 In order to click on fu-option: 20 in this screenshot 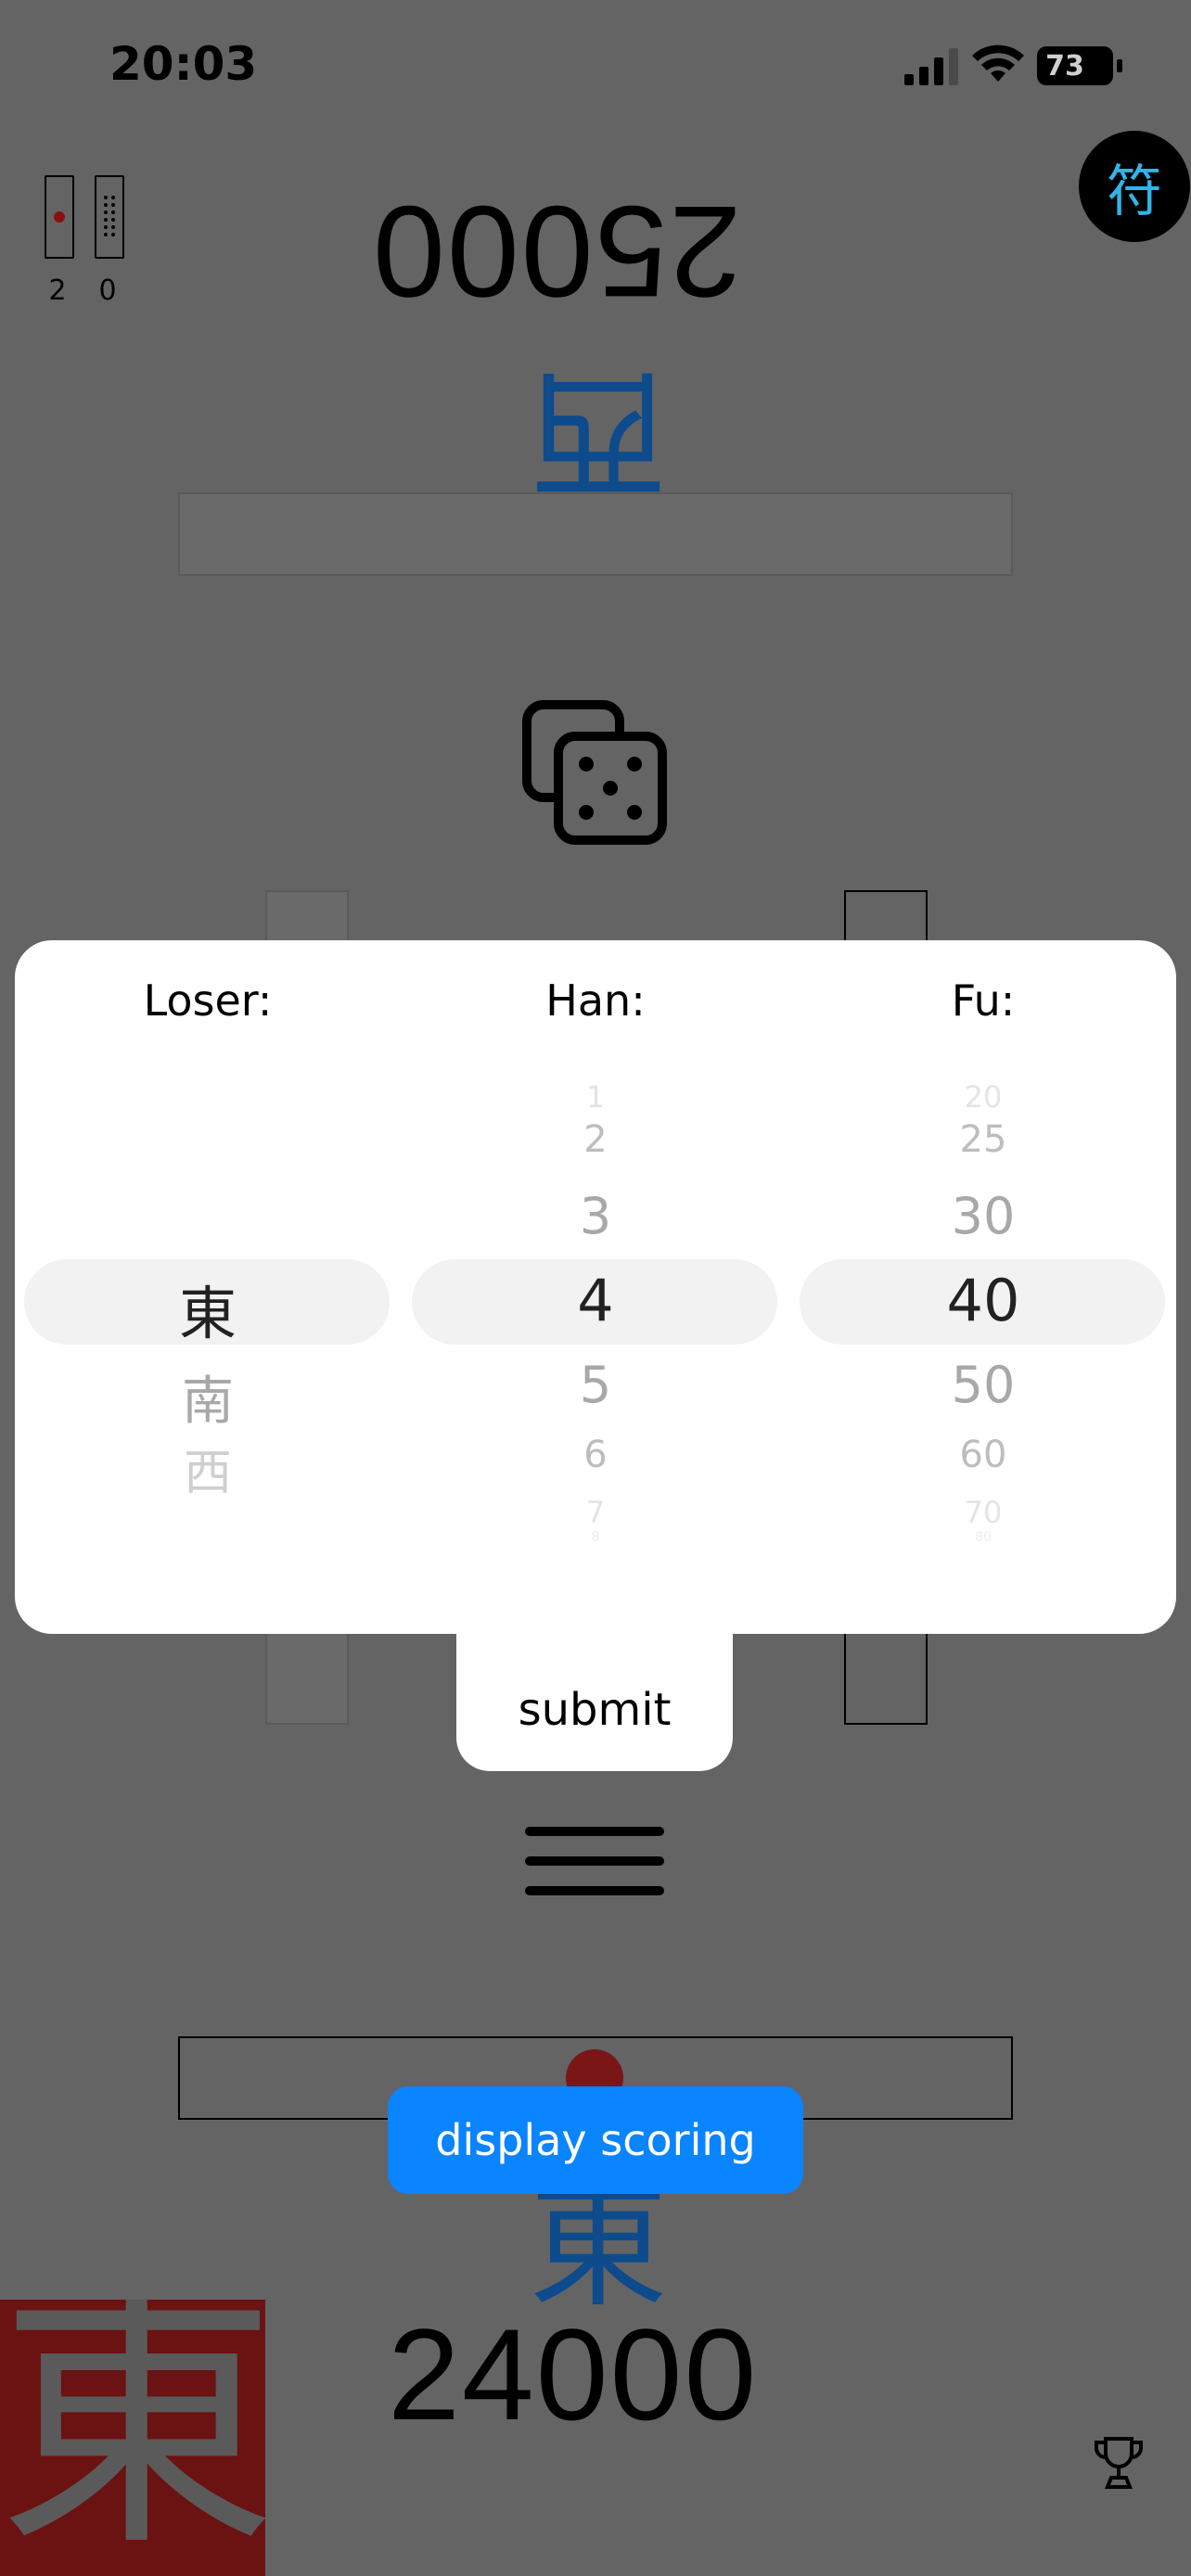, I will do `click(983, 1097)`.